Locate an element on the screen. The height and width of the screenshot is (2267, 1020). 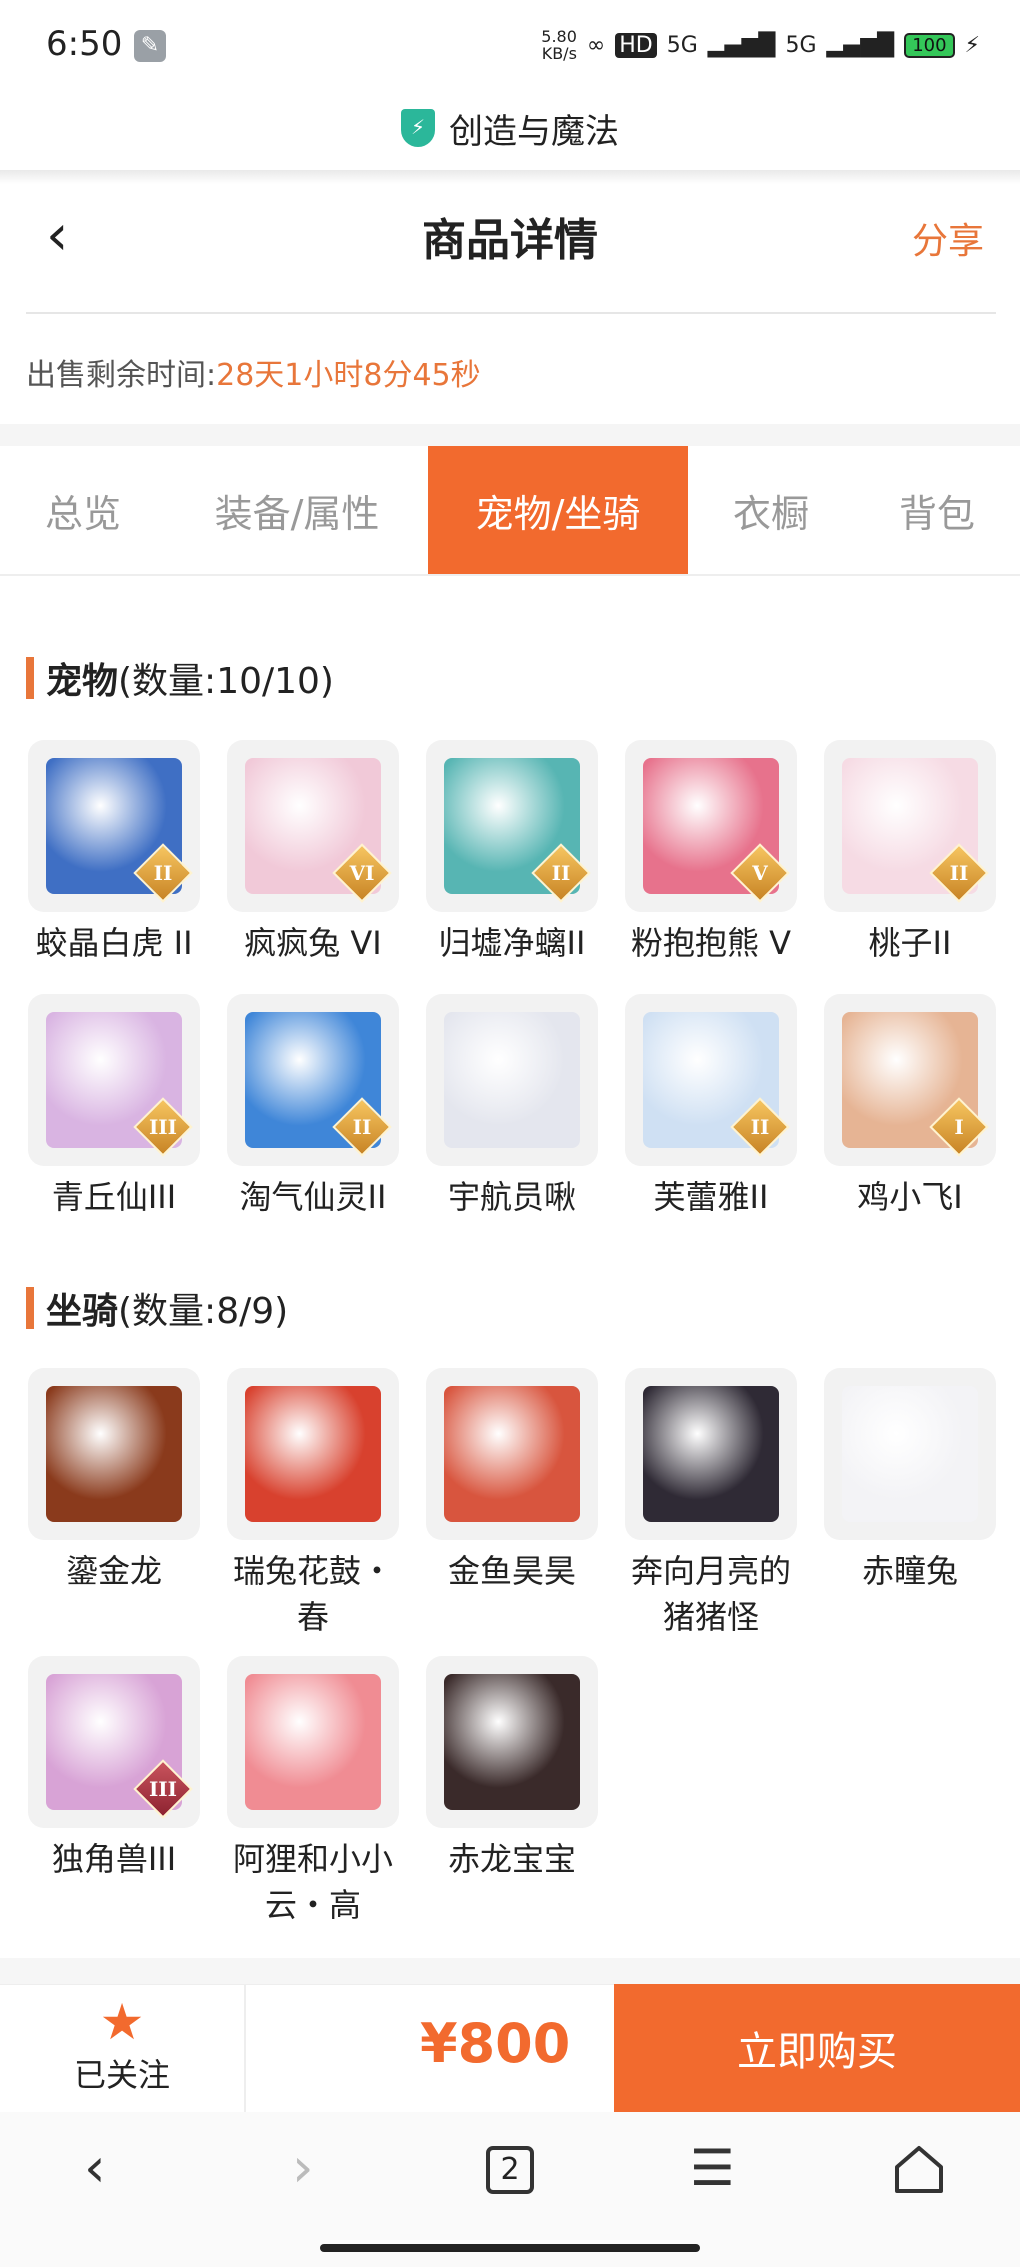
tabs-button: 2 is located at coordinates (510, 2170).